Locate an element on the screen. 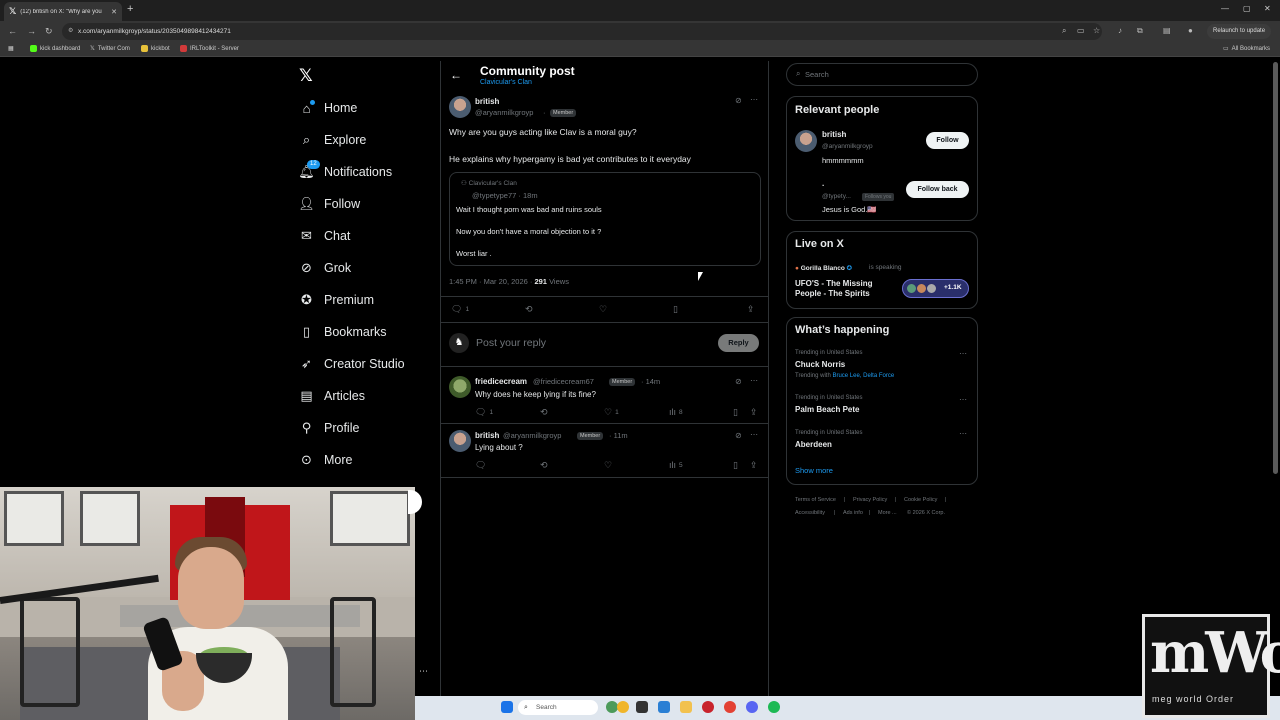  trend-name: Palm Beach Pete is located at coordinates (827, 409).